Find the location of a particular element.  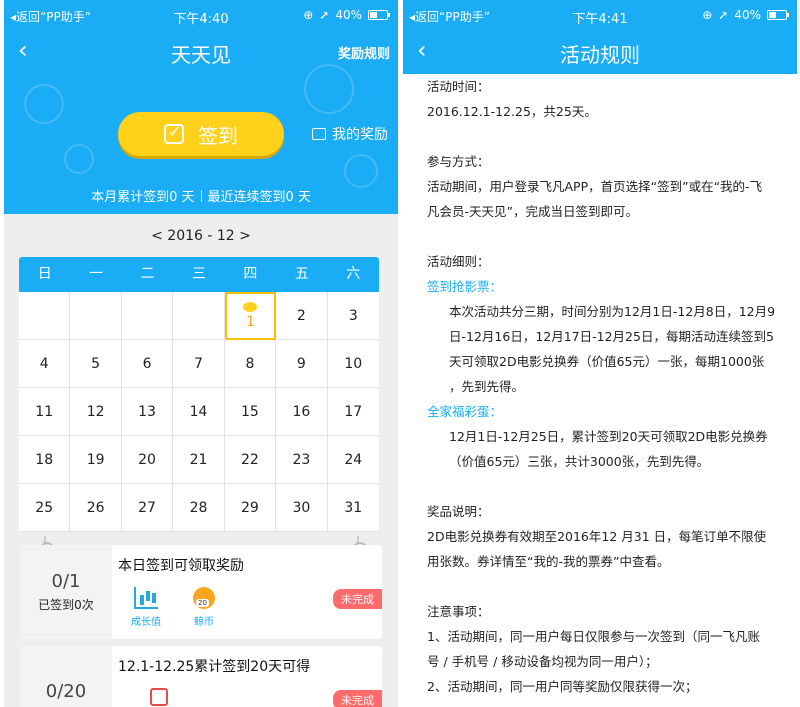

day-number: 14 is located at coordinates (198, 411).